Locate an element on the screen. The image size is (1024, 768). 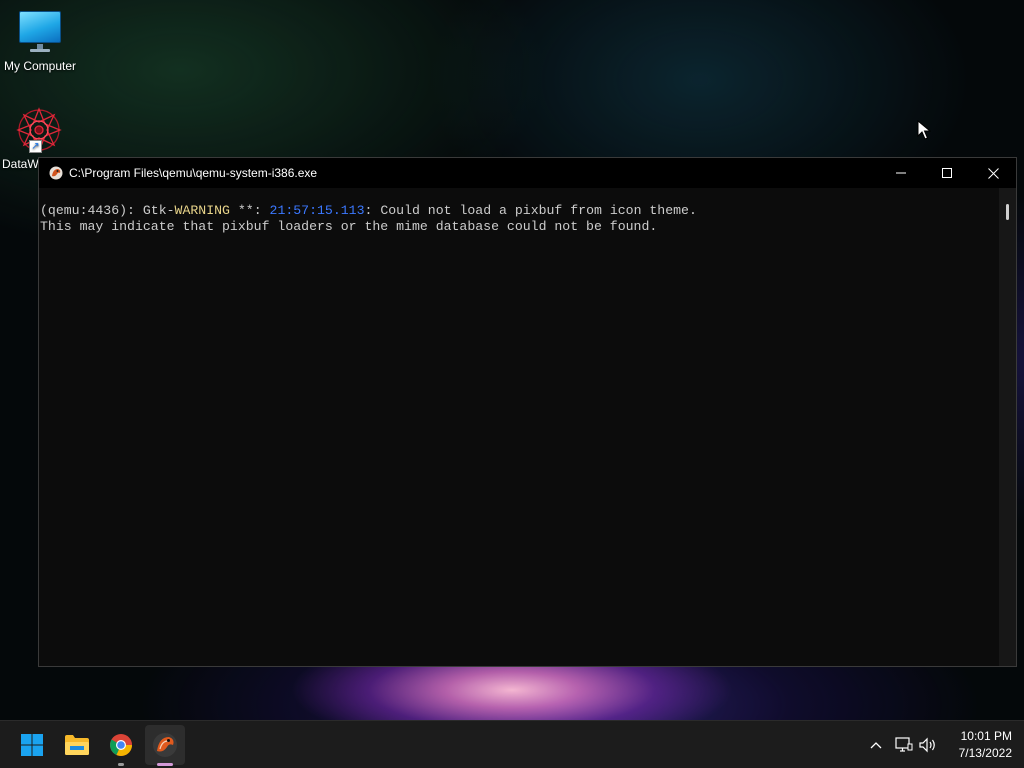
network-button is located at coordinates (904, 744).